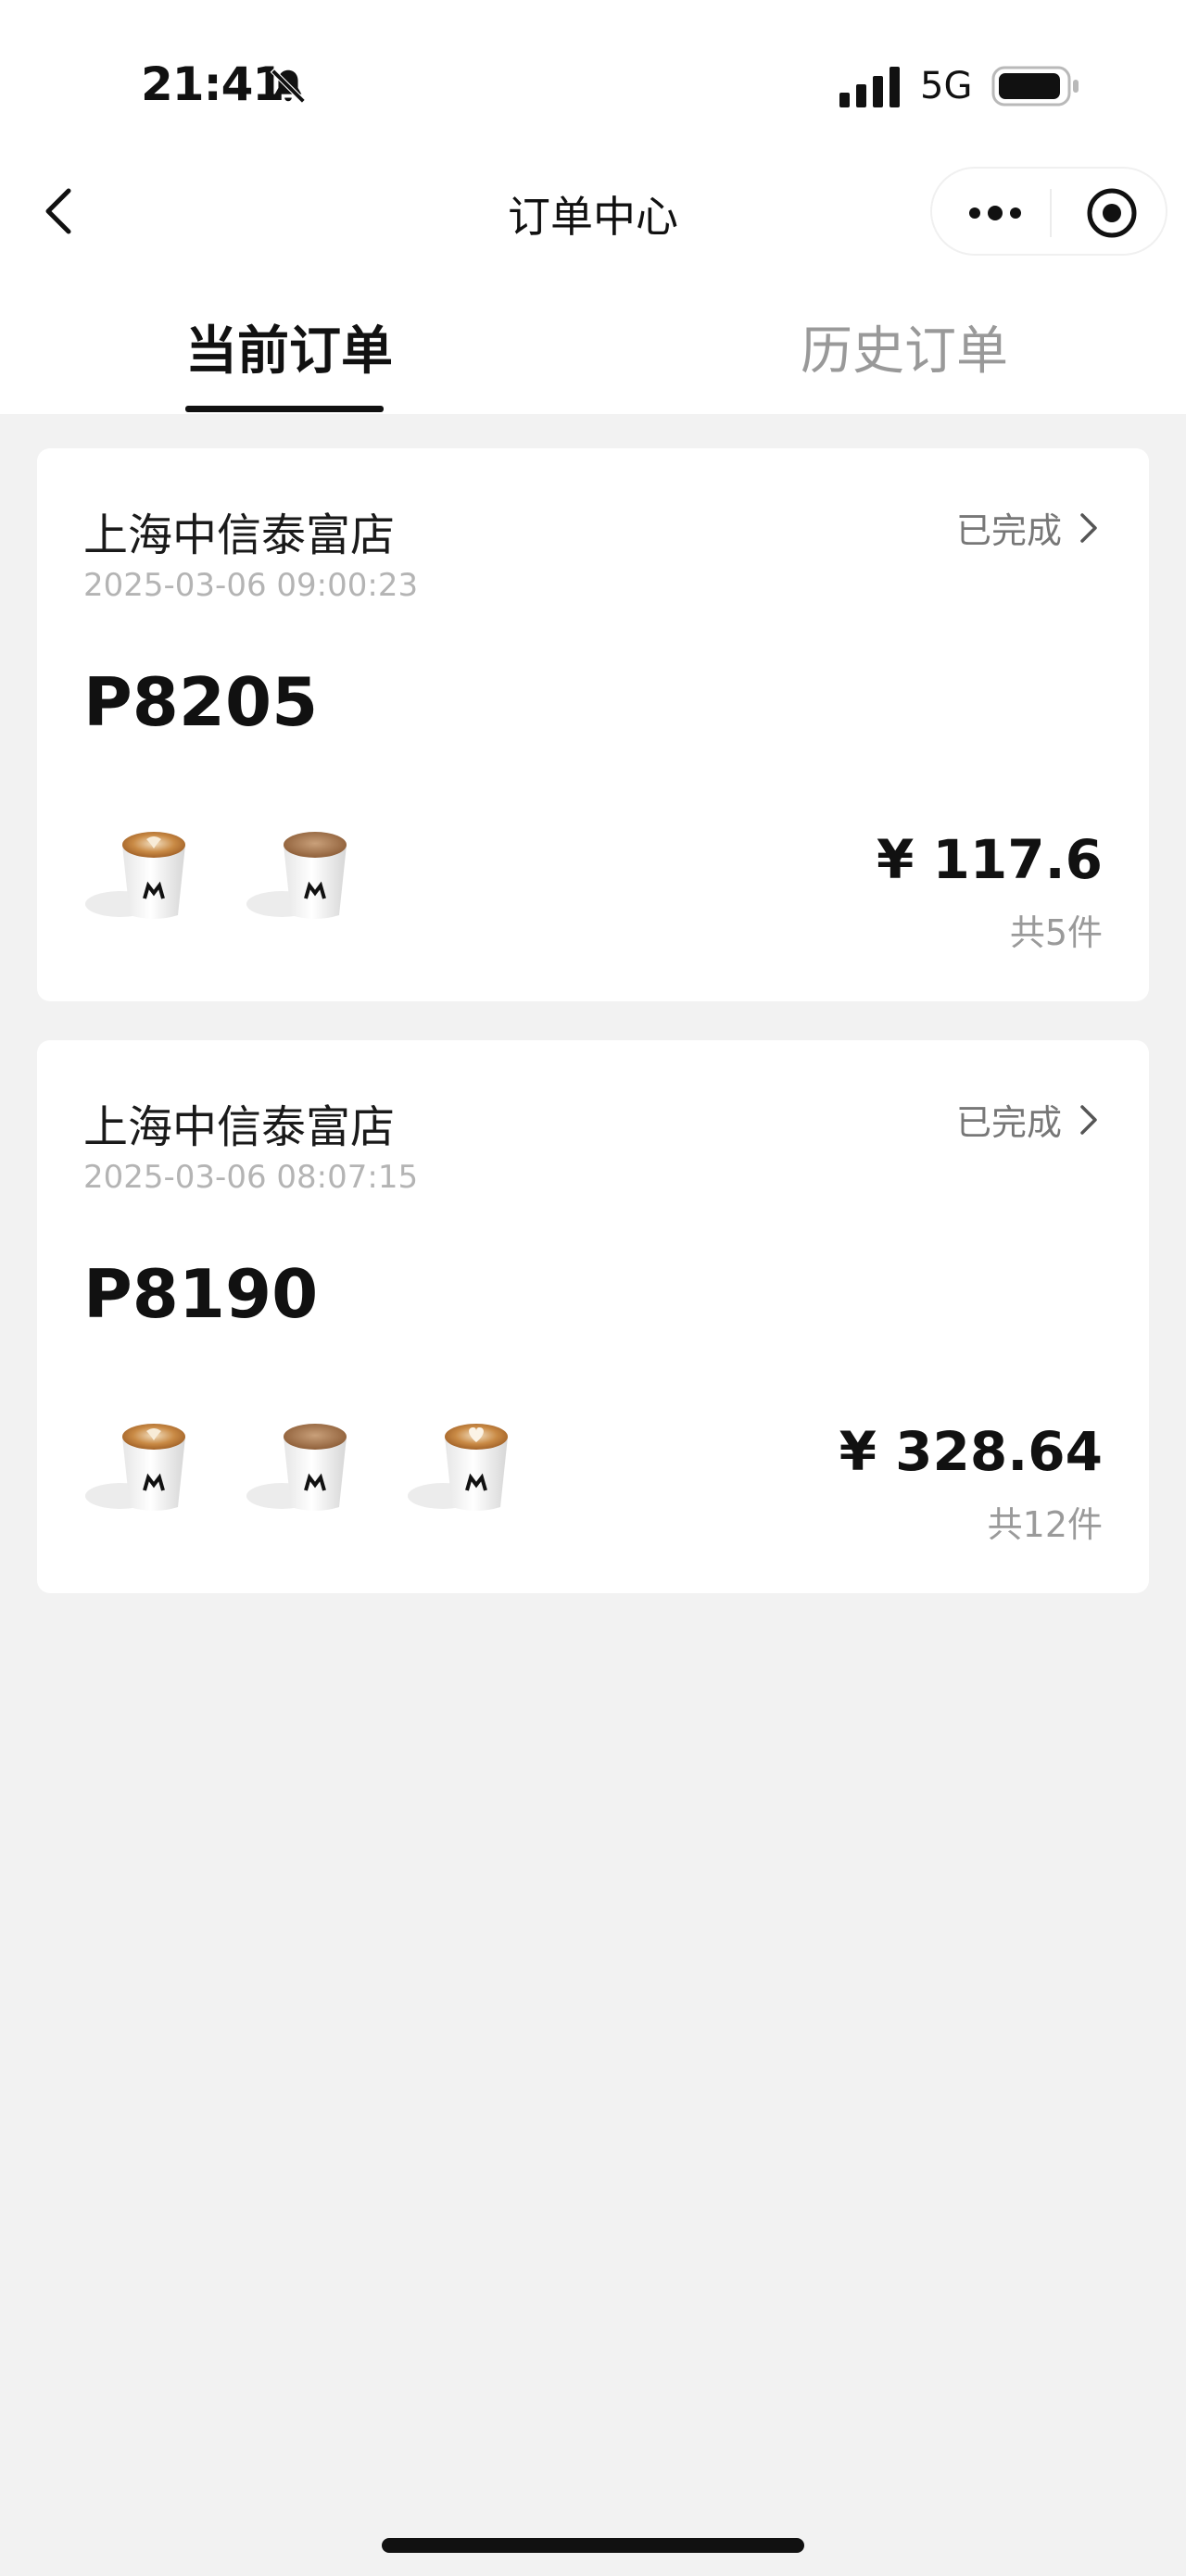 The image size is (1186, 2576). Describe the element at coordinates (289, 346) in the screenshot. I see `tab-current-orders: 当前订单` at that location.